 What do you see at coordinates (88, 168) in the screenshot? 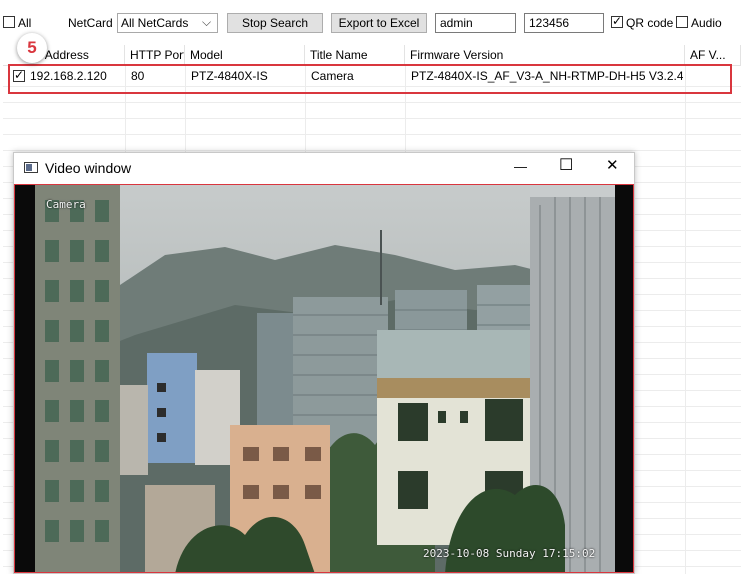
I see `video-window-title: Video window` at bounding box center [88, 168].